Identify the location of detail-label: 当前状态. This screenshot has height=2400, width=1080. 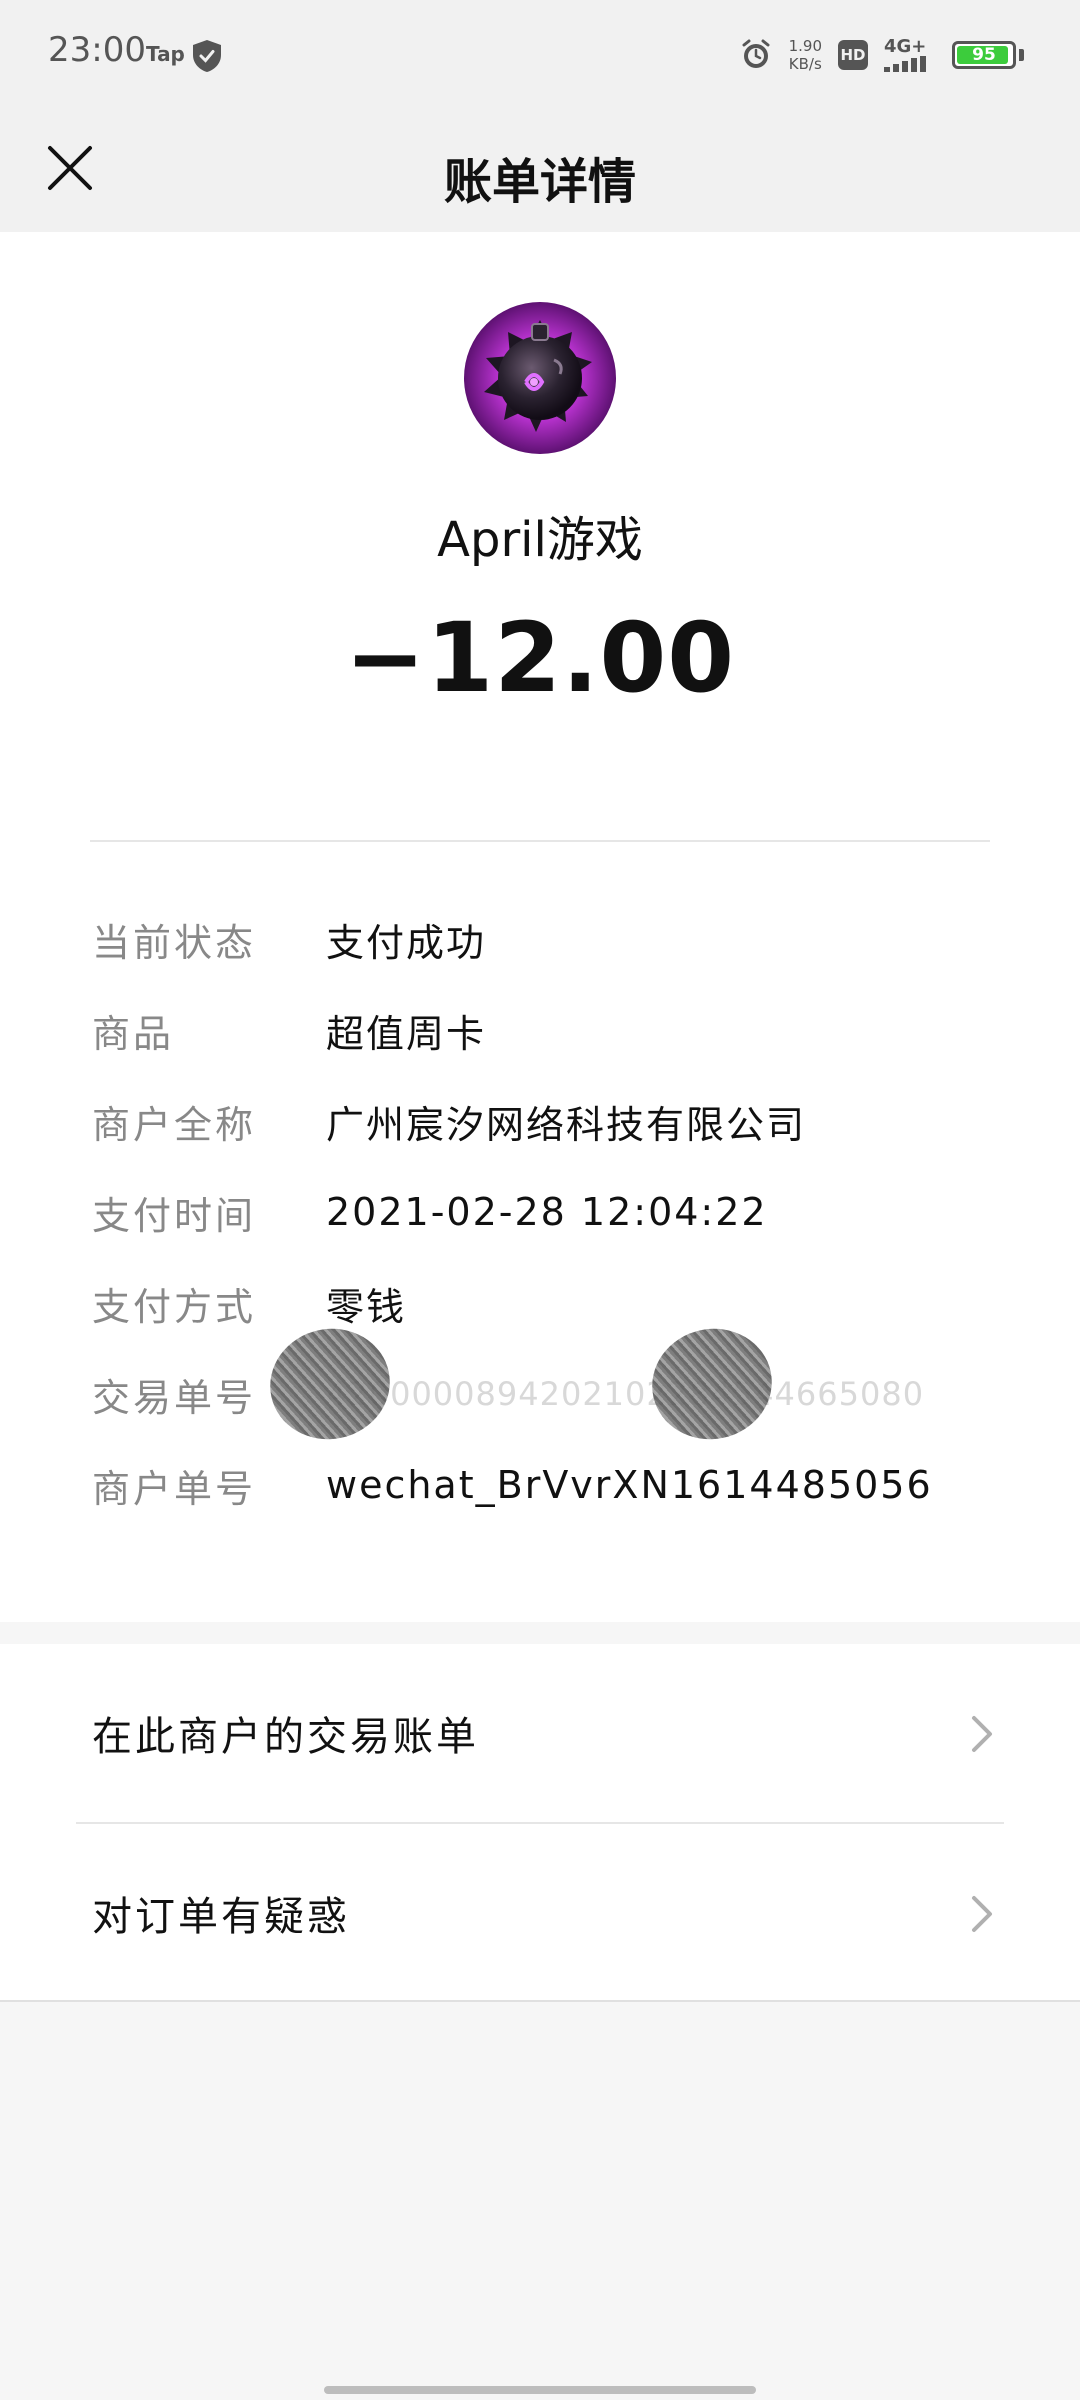
(174, 942).